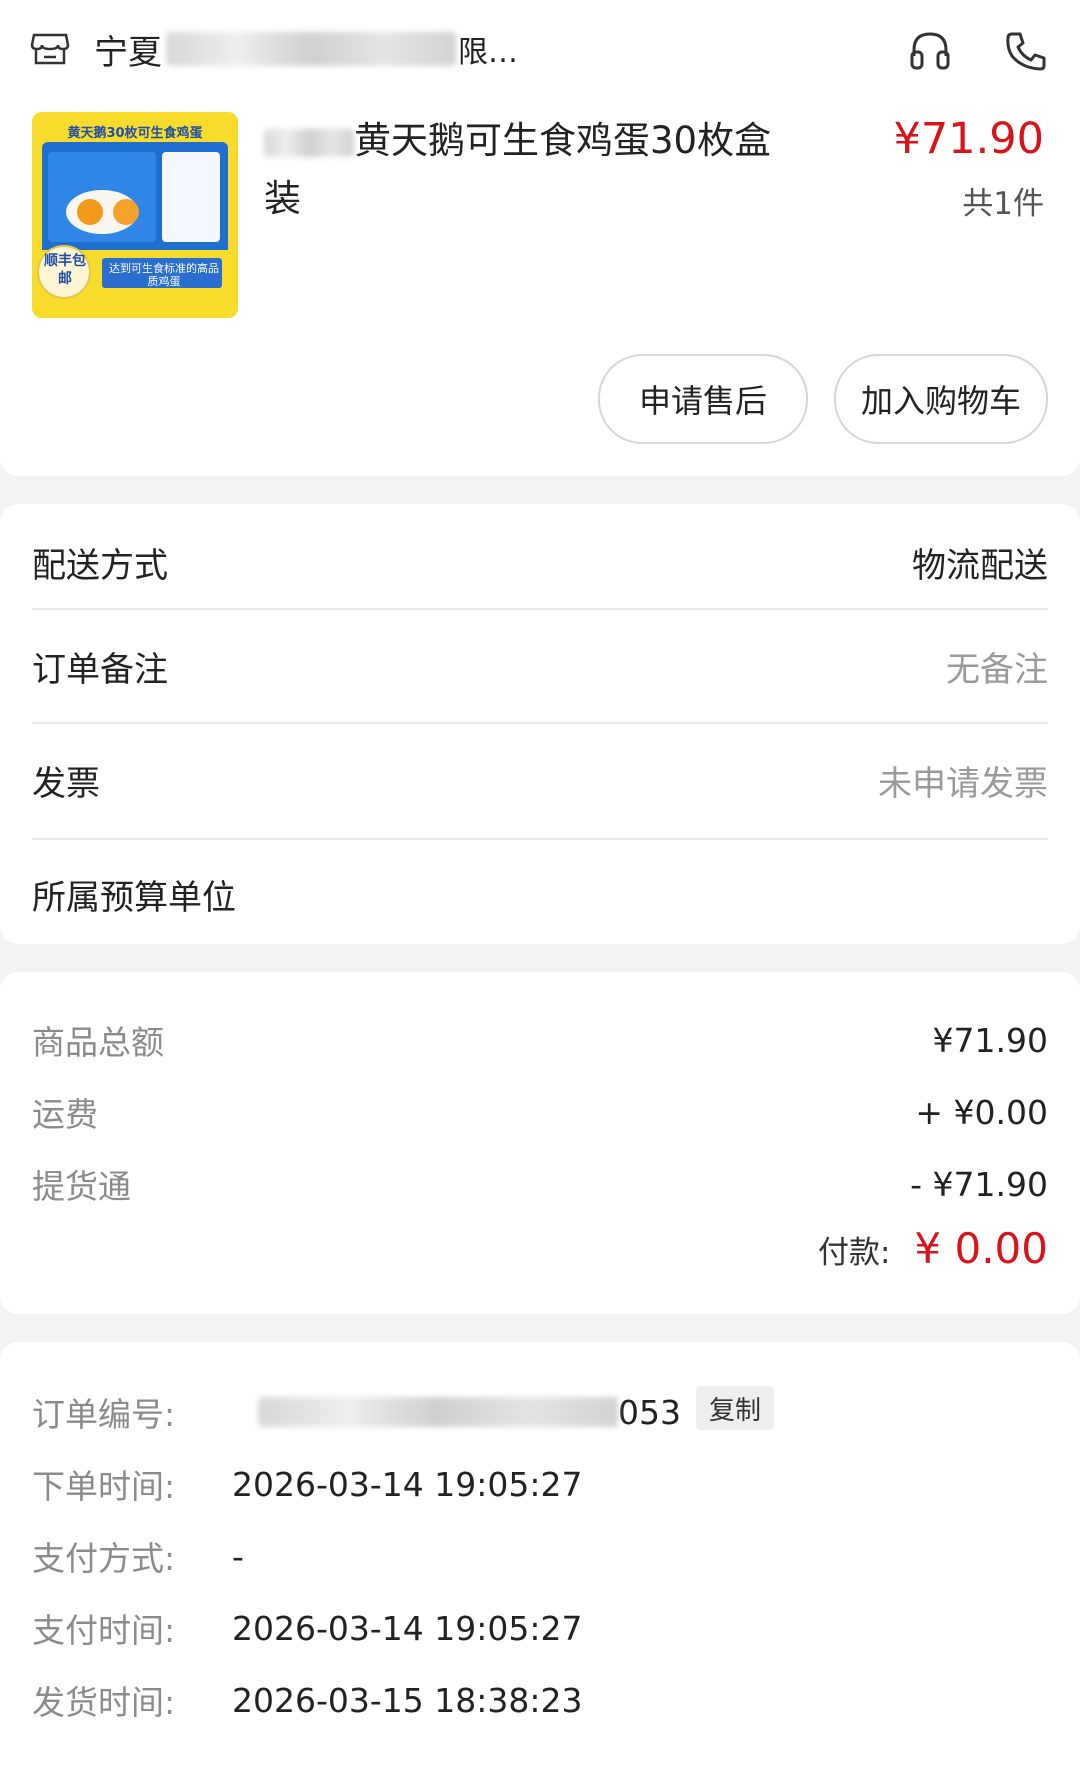 The image size is (1080, 1768). Describe the element at coordinates (990, 1040) in the screenshot. I see `goods-total-value: ¥71.90` at that location.